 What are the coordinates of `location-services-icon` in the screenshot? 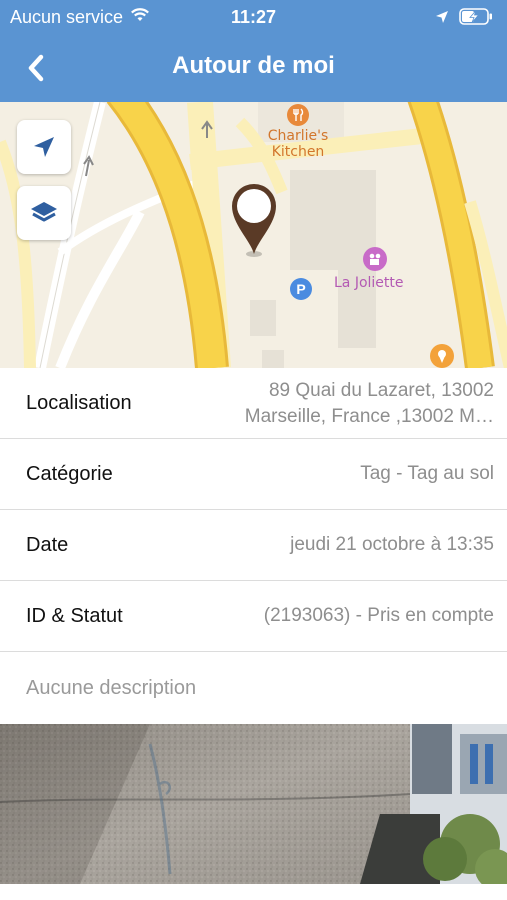 It's located at (442, 19).